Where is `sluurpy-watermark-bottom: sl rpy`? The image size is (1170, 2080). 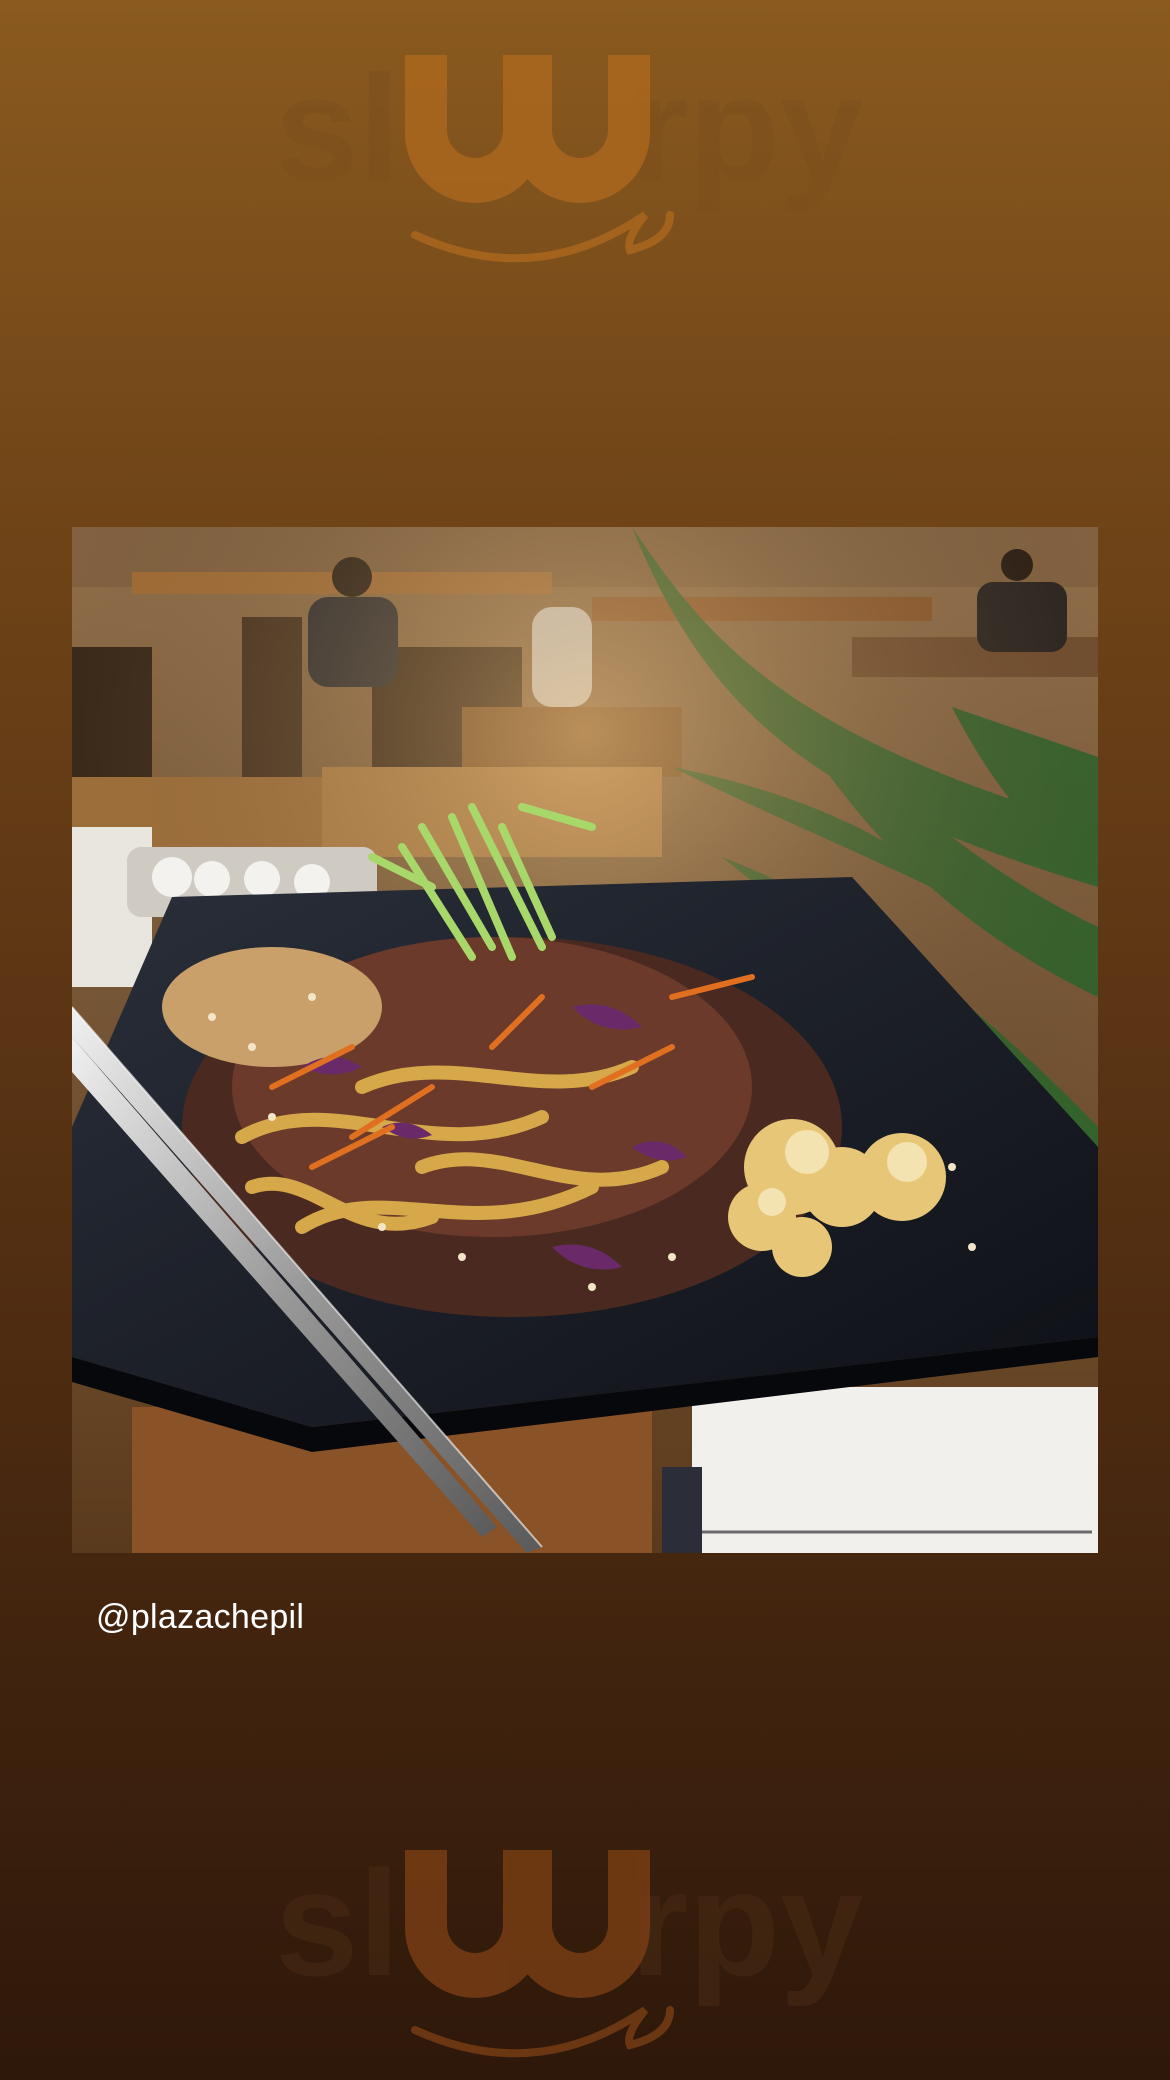 sluurpy-watermark-bottom: sl rpy is located at coordinates (585, 1950).